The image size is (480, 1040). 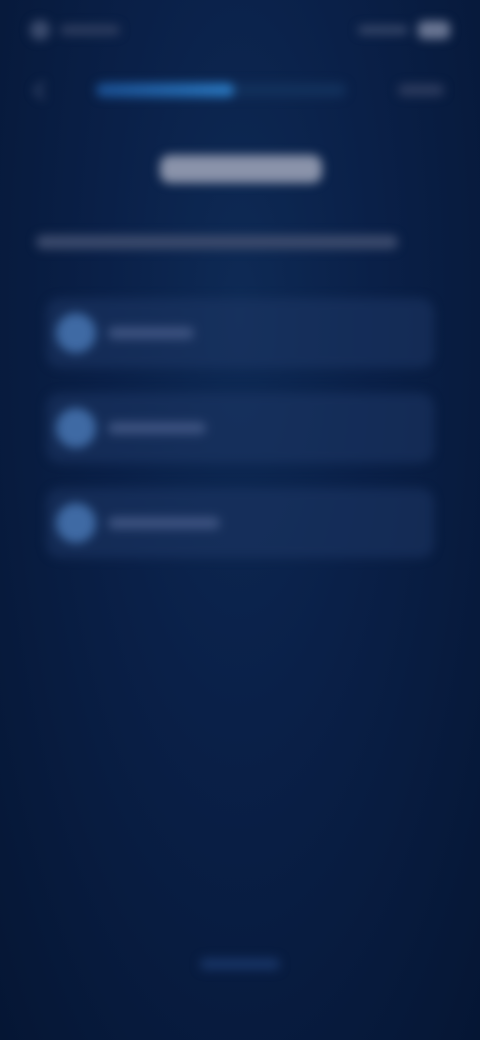 I want to click on app-icon, so click(x=40, y=30).